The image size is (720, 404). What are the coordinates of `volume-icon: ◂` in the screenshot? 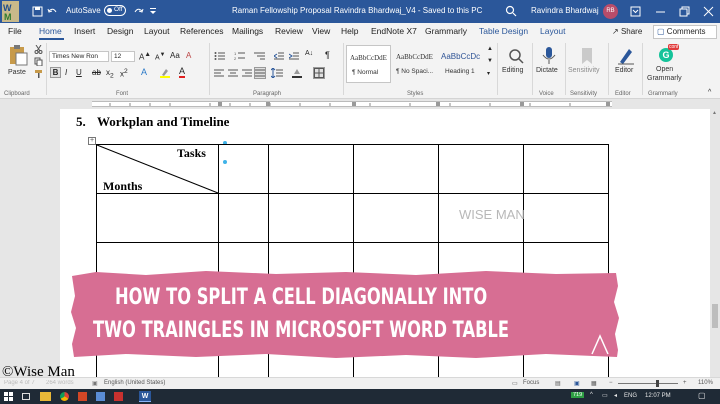 It's located at (615, 395).